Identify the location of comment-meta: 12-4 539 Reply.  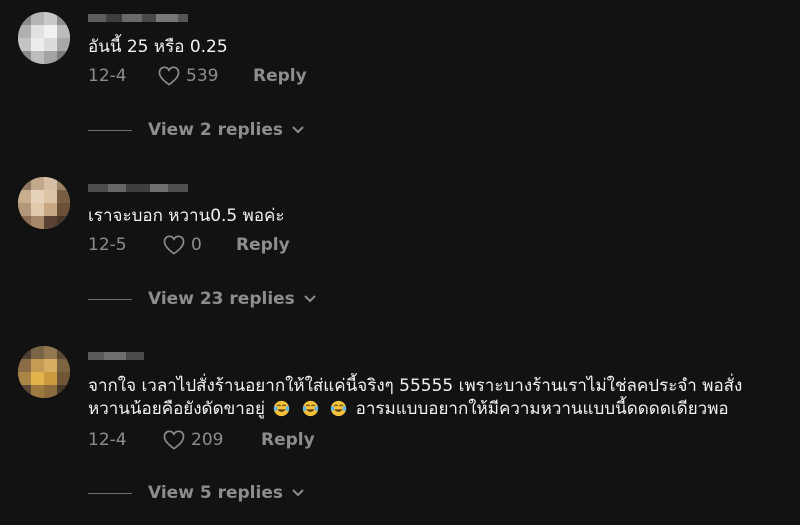
(197, 76).